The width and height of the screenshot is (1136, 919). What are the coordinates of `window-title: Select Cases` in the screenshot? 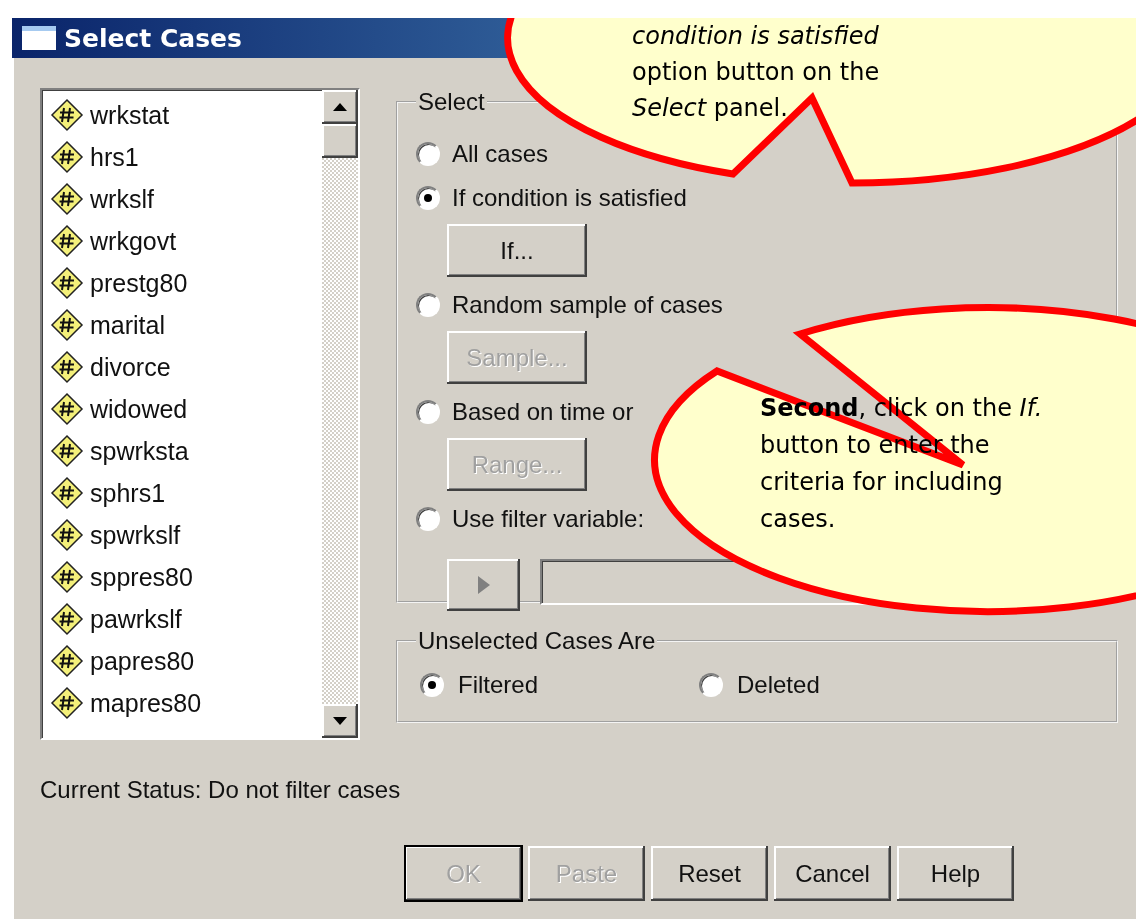 It's located at (153, 38).